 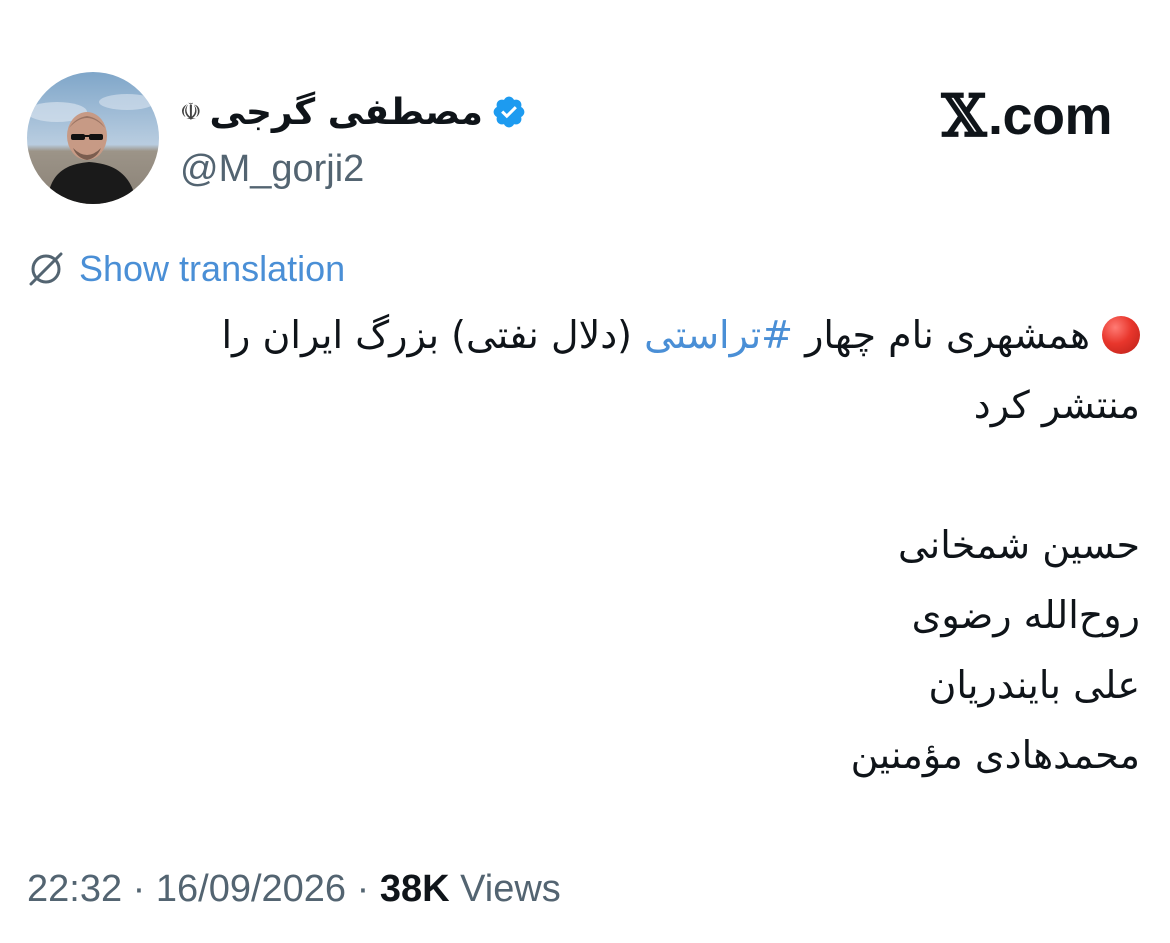 I want to click on name-list-item: روح‌الله رضوی, so click(x=1025, y=615).